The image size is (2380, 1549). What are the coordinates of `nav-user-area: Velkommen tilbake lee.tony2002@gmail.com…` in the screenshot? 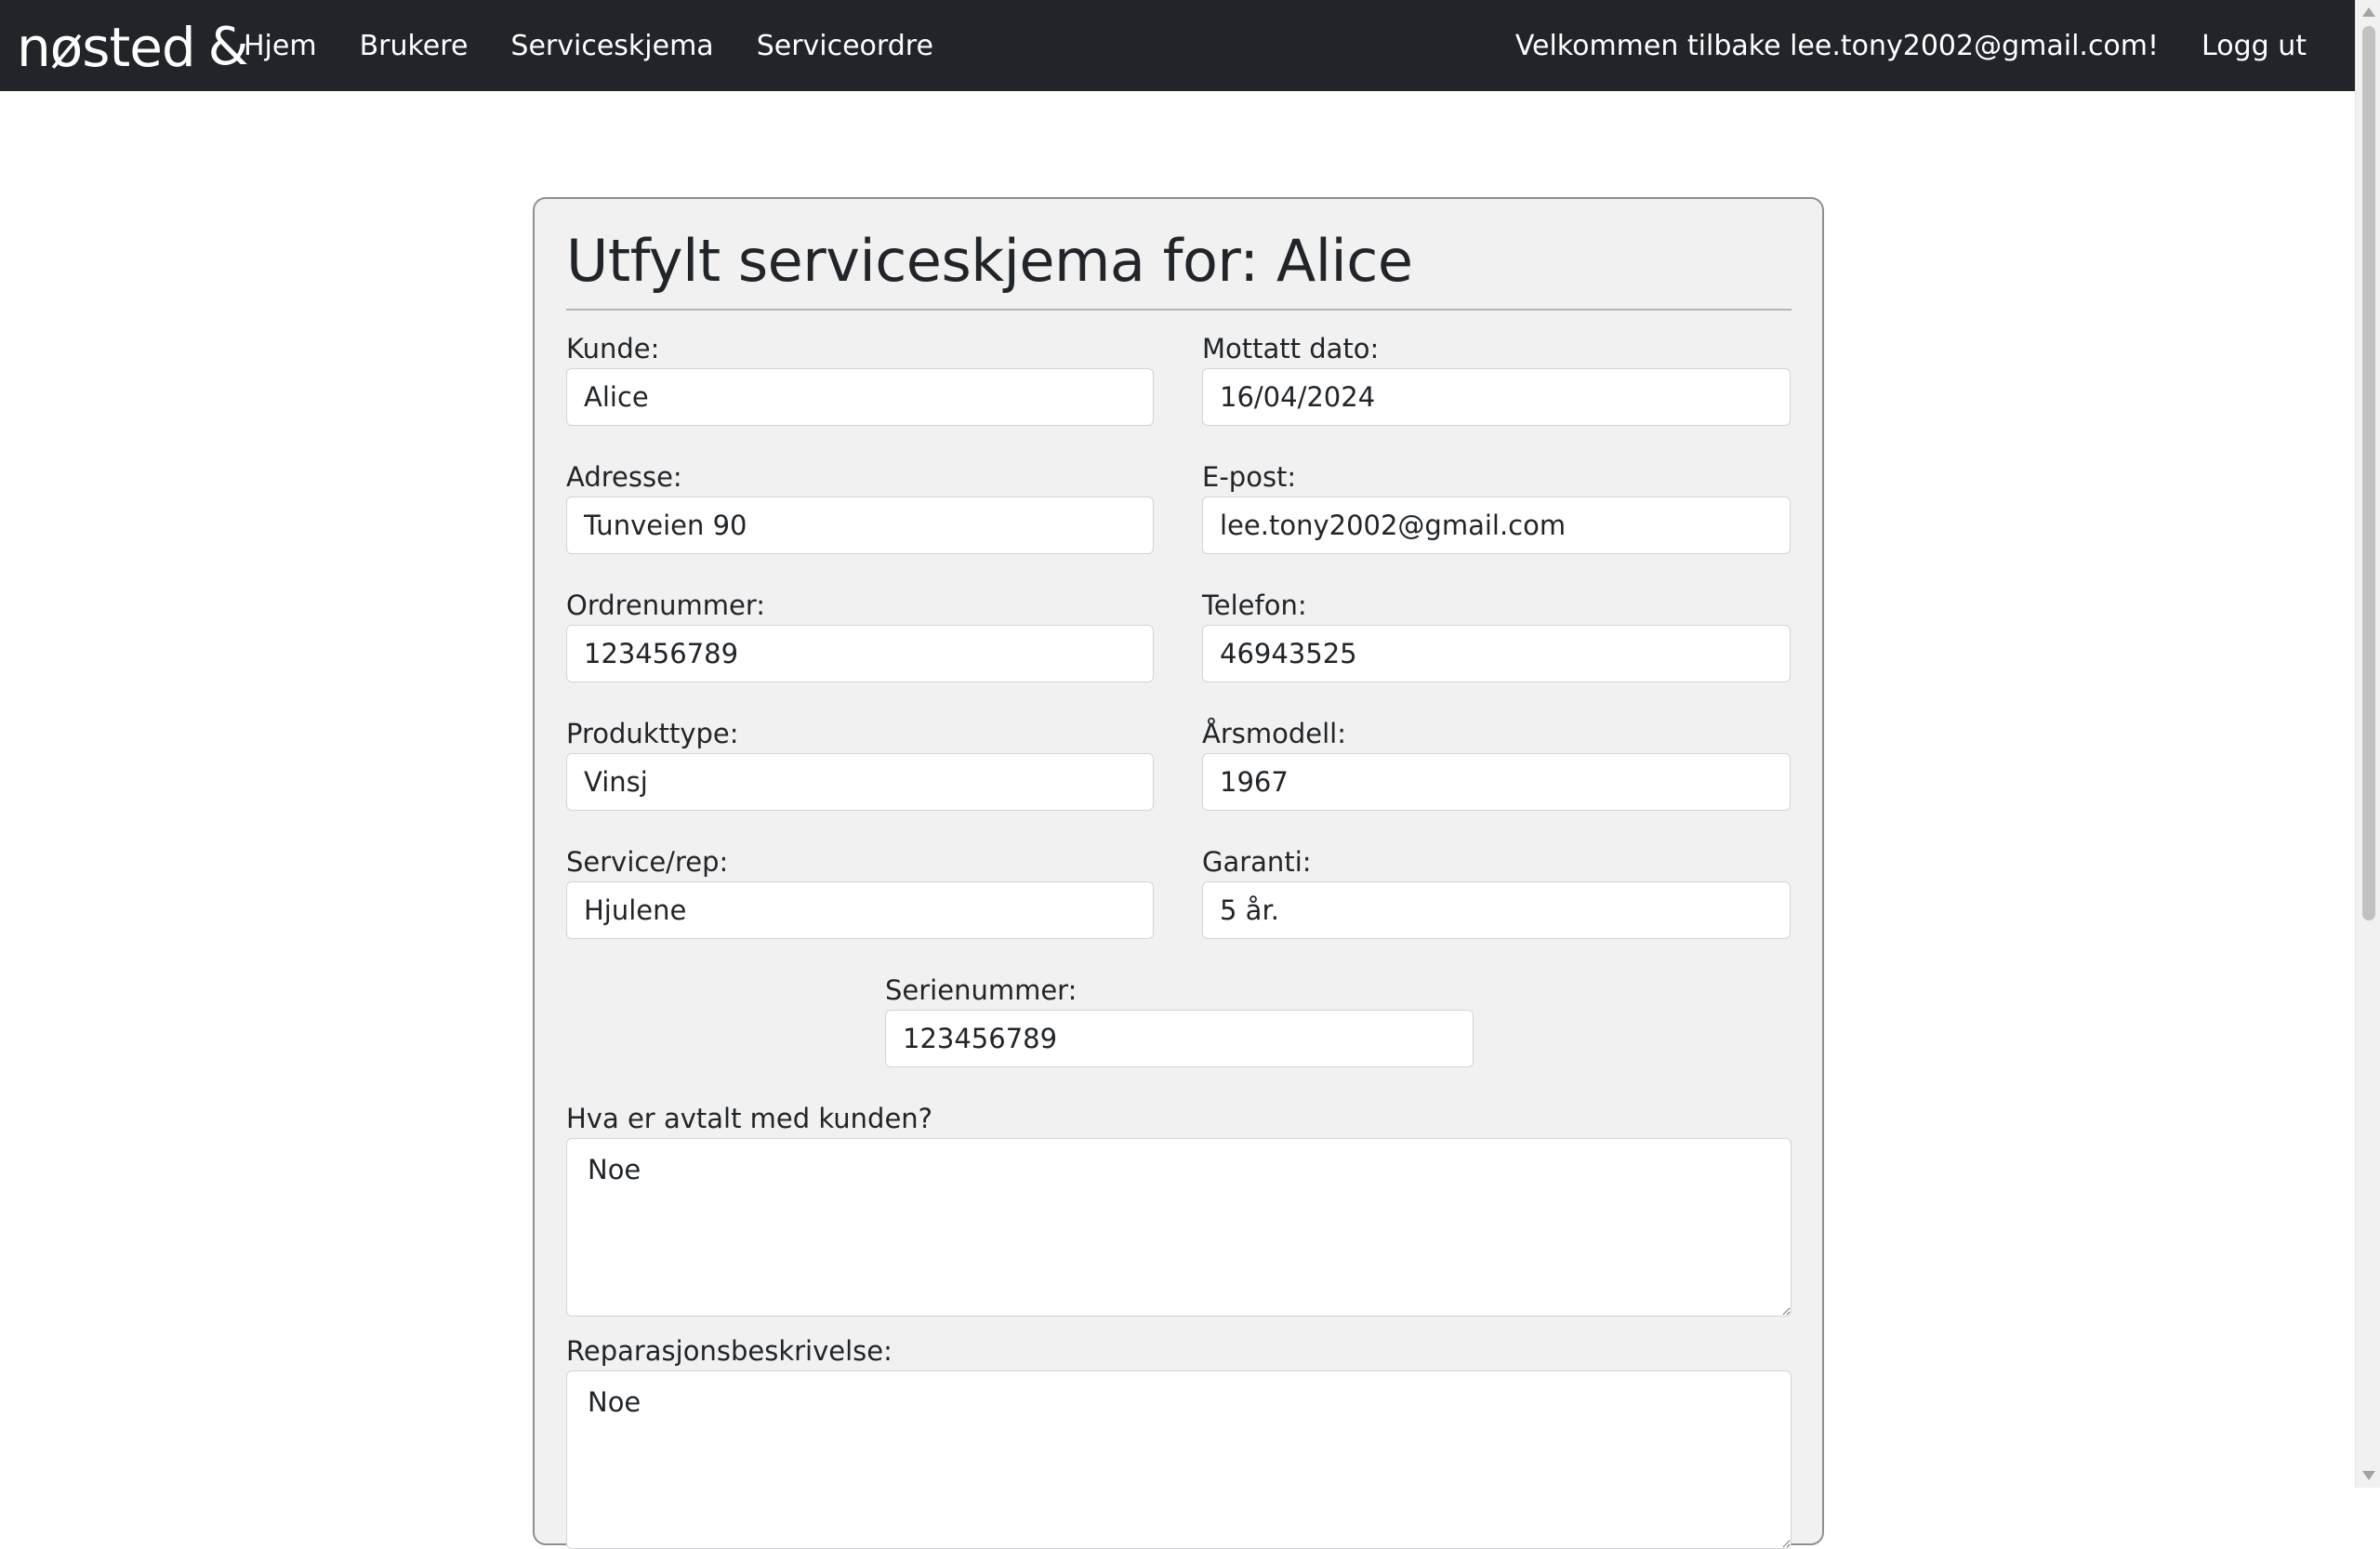 It's located at (1911, 45).